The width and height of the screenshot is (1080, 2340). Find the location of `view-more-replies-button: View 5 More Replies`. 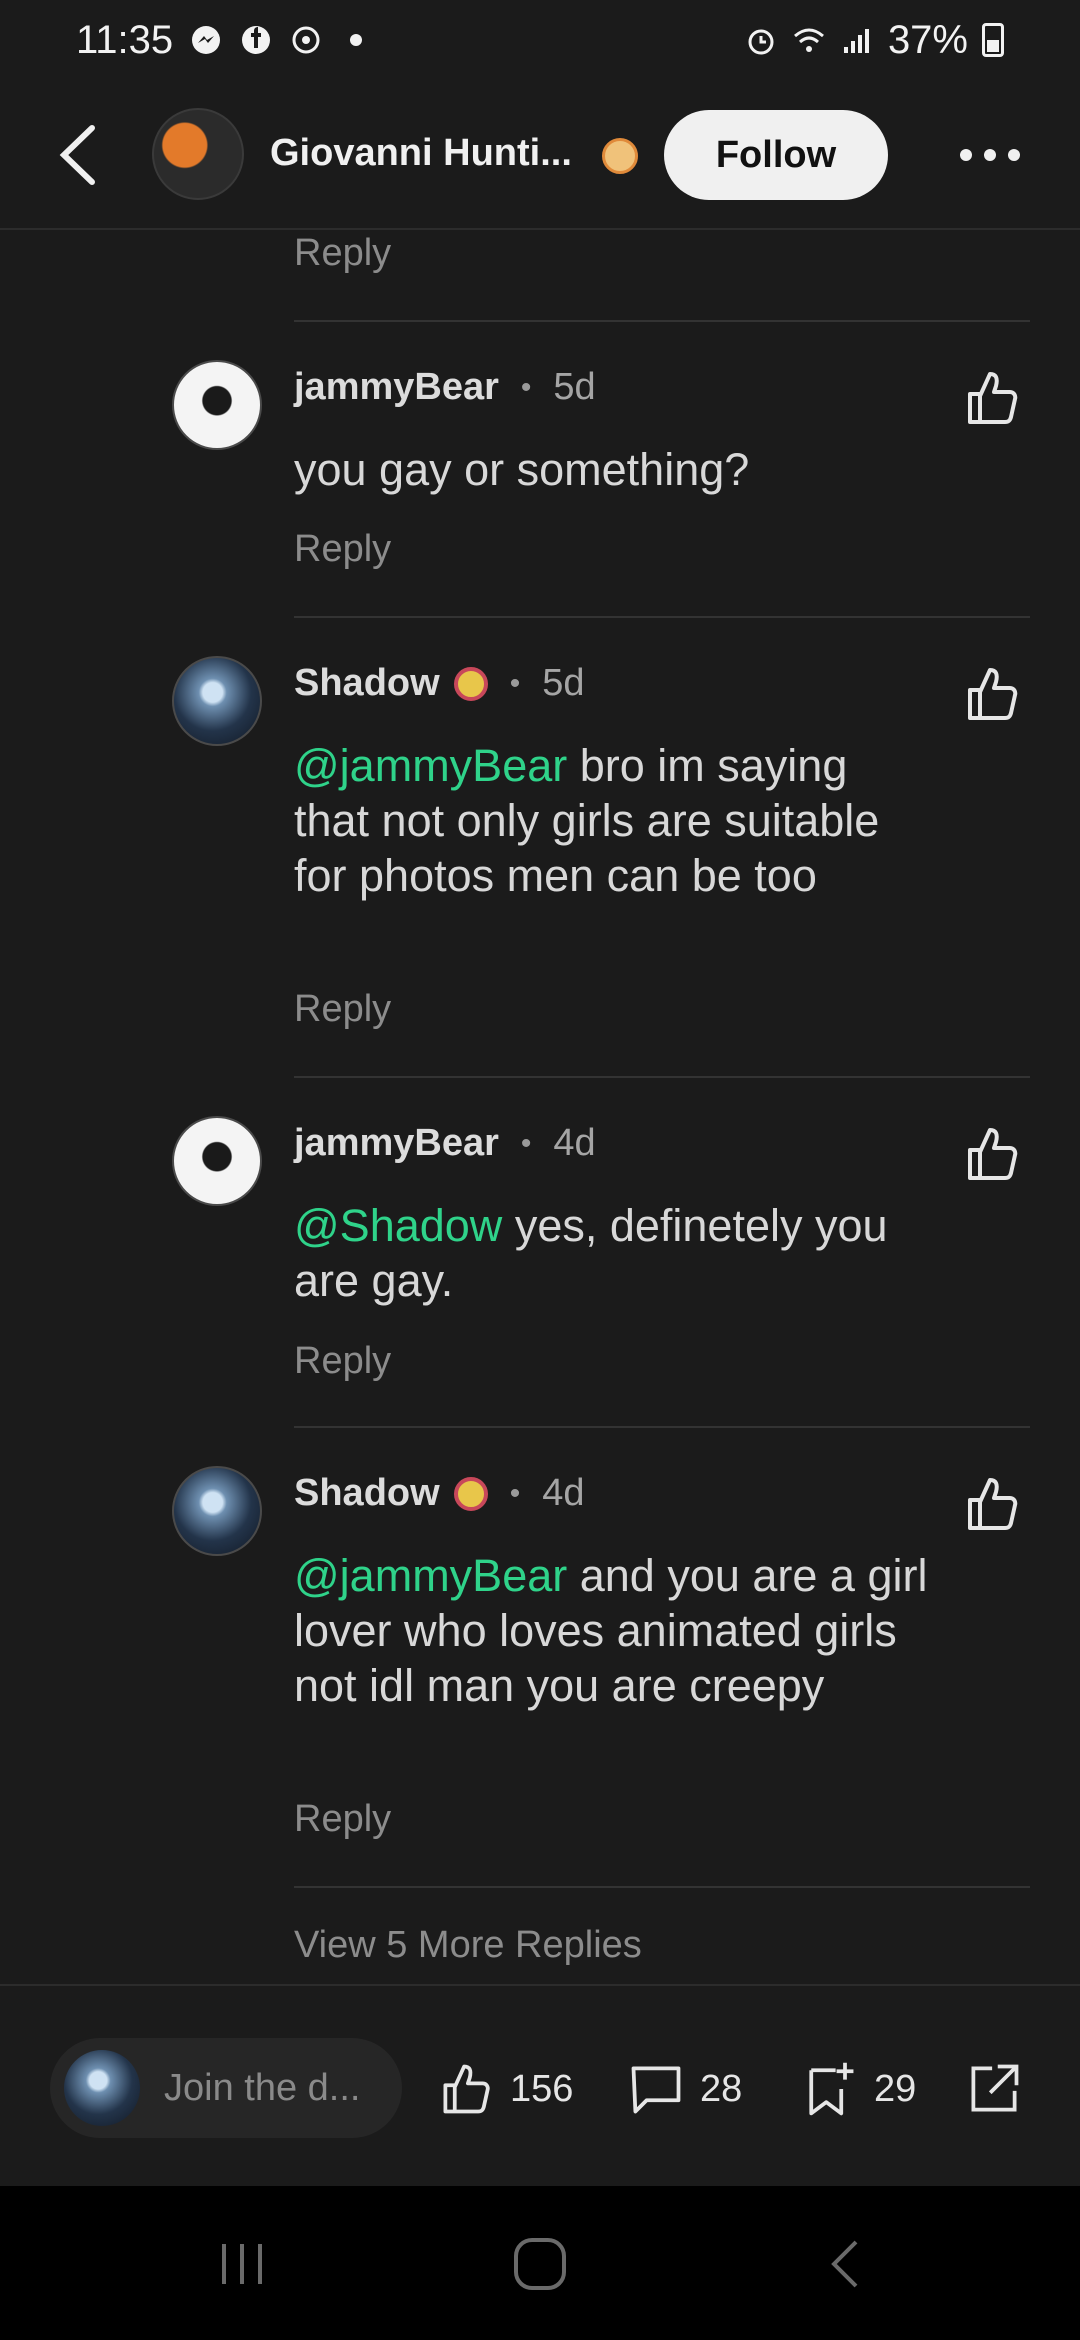

view-more-replies-button: View 5 More Replies is located at coordinates (468, 1945).